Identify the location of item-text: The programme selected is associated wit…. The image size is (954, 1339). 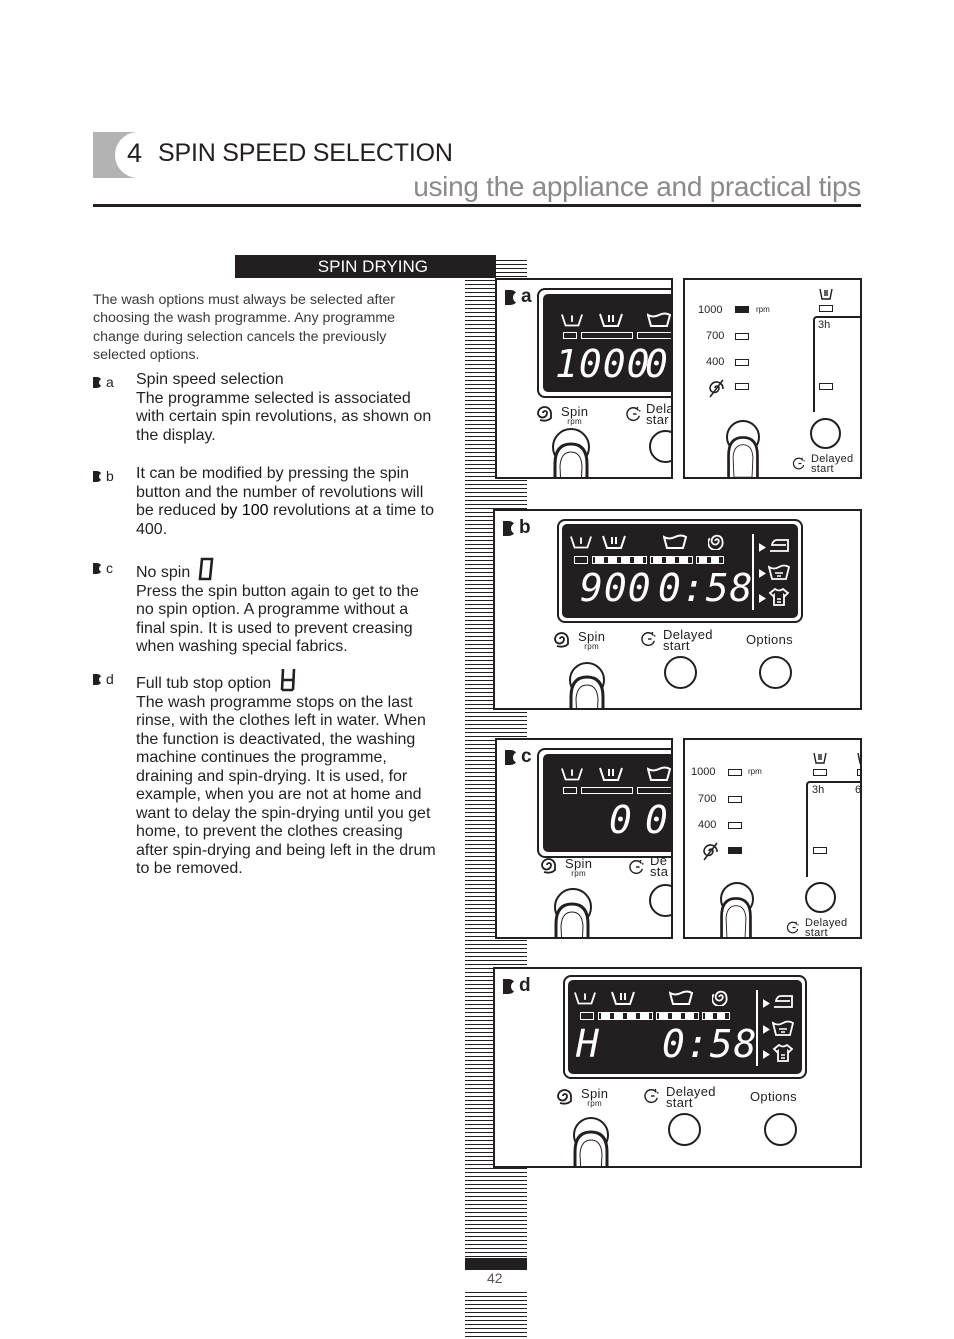
(284, 416).